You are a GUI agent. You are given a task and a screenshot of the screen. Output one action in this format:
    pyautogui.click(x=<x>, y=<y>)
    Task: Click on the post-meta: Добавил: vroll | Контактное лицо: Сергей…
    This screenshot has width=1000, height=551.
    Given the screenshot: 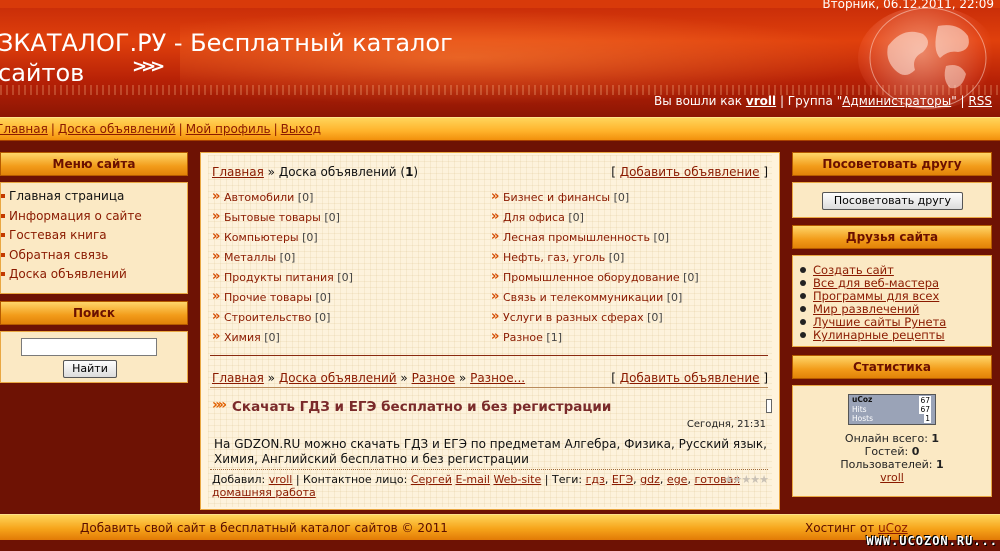 What is the action you would take?
    pyautogui.click(x=476, y=486)
    